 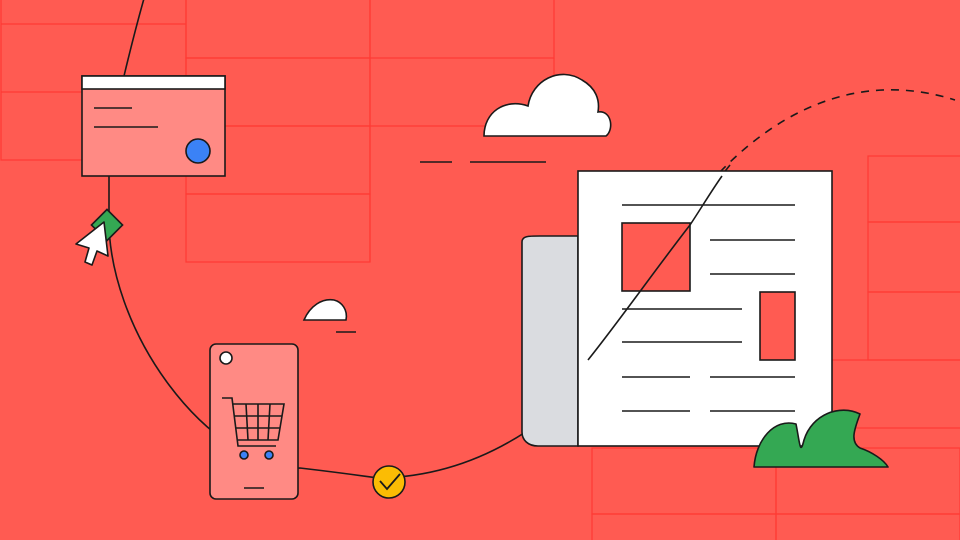 What do you see at coordinates (389, 482) in the screenshot?
I see `checkmark-badge-icon` at bounding box center [389, 482].